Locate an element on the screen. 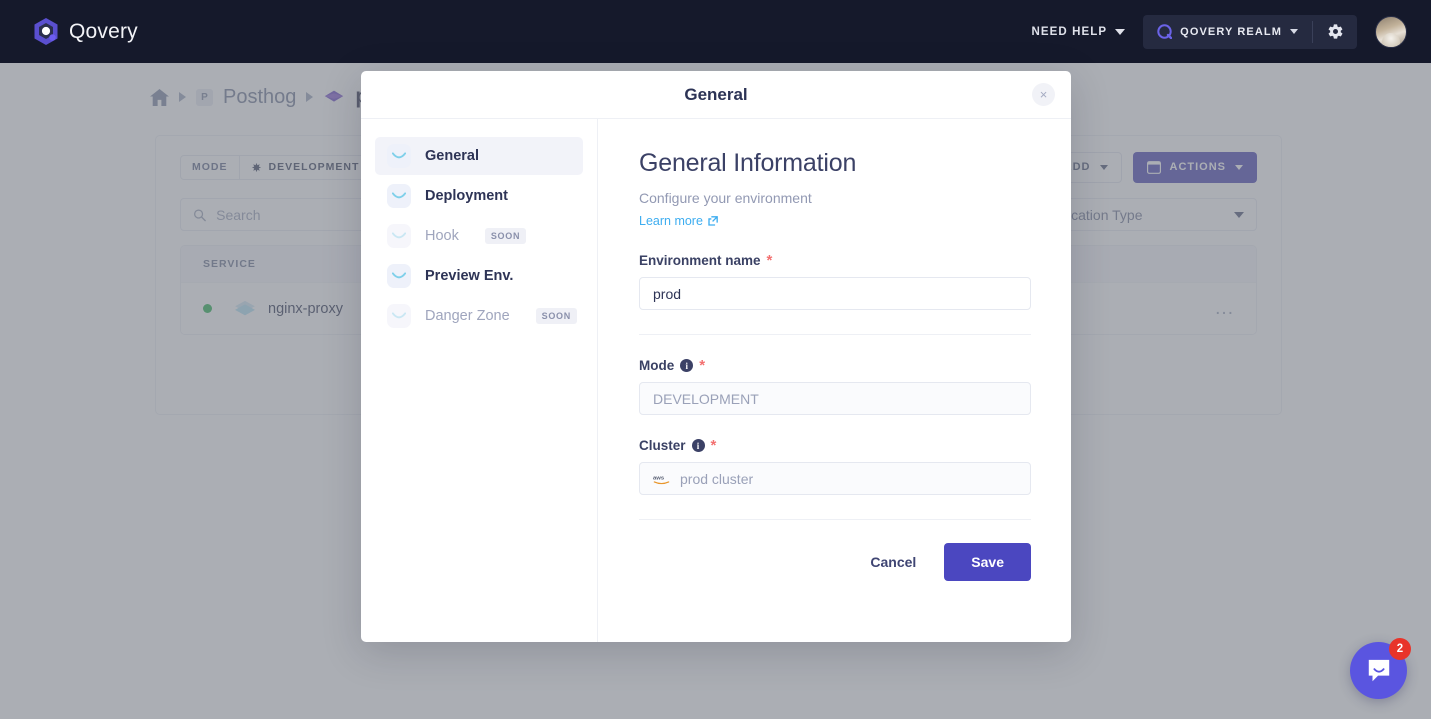 The height and width of the screenshot is (719, 1431). label-text: Cluster is located at coordinates (662, 445).